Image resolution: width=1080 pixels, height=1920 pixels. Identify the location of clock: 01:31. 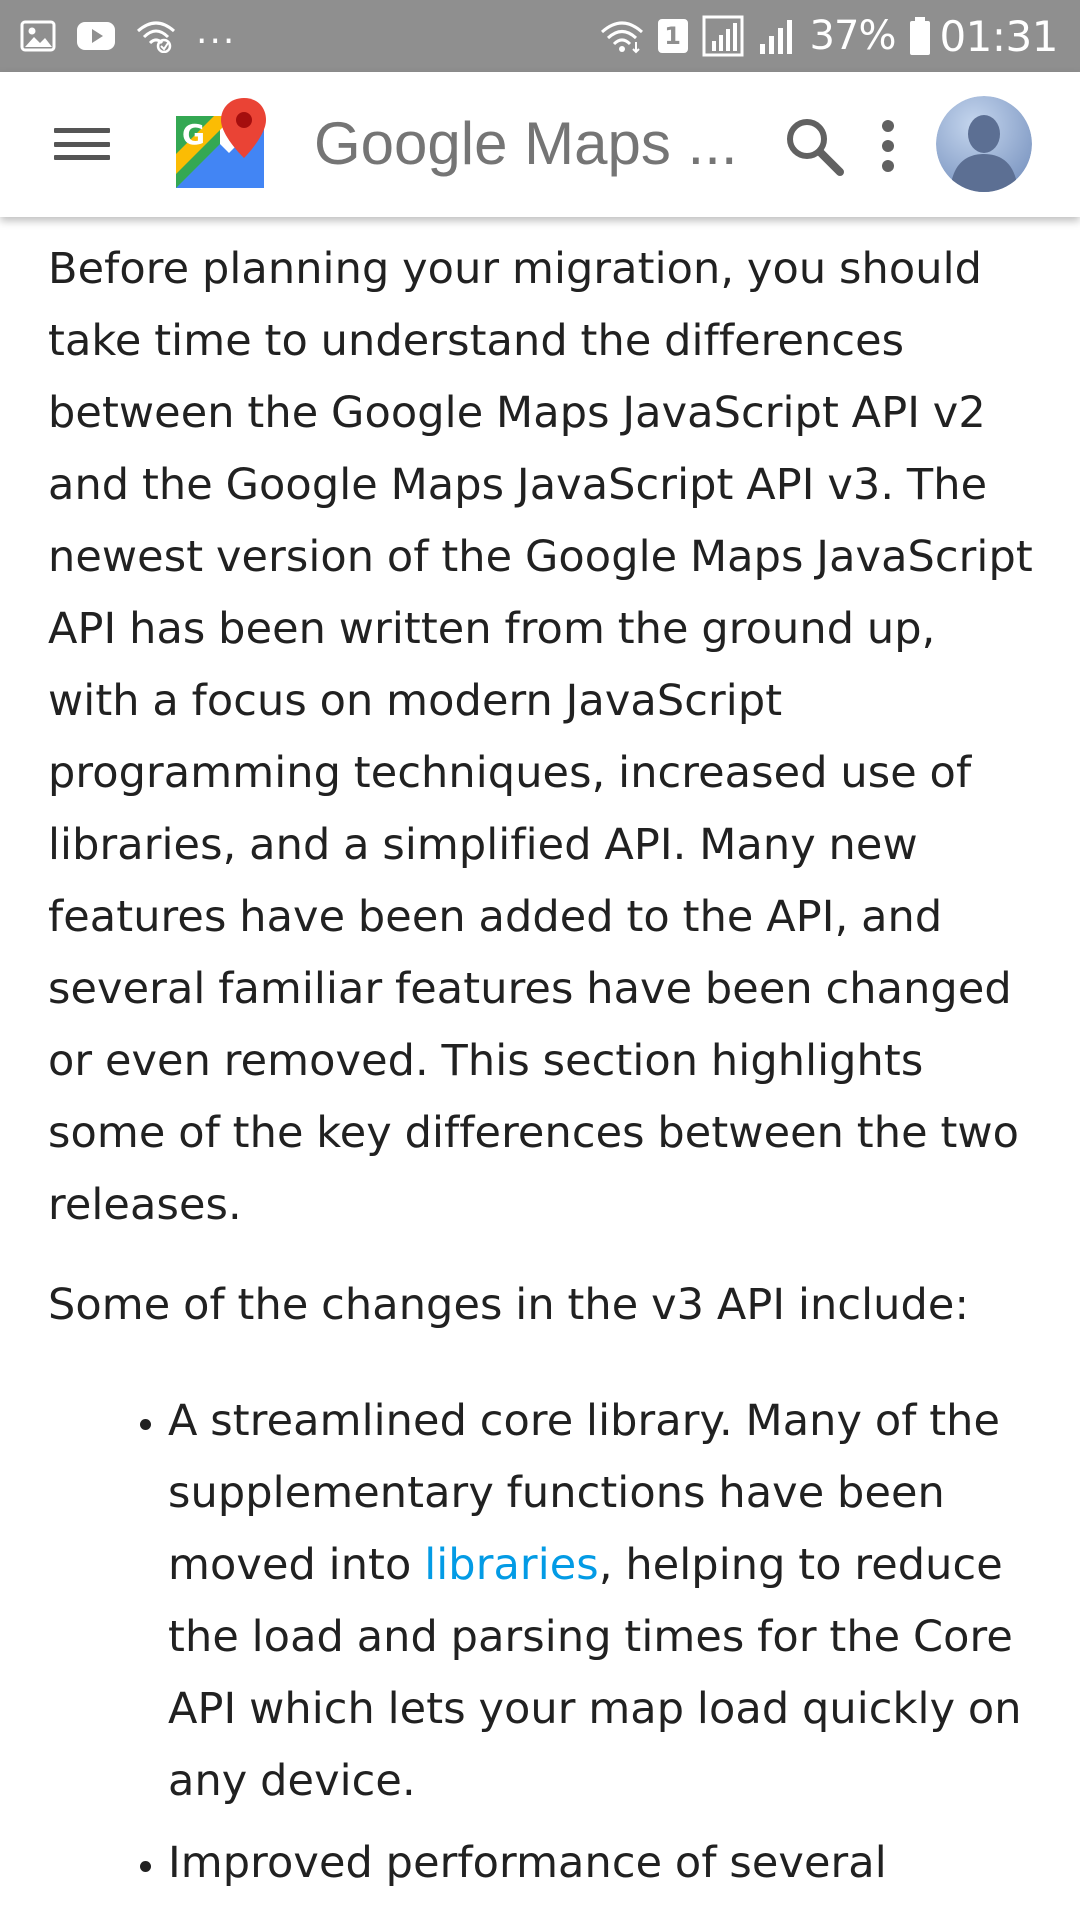
(998, 36).